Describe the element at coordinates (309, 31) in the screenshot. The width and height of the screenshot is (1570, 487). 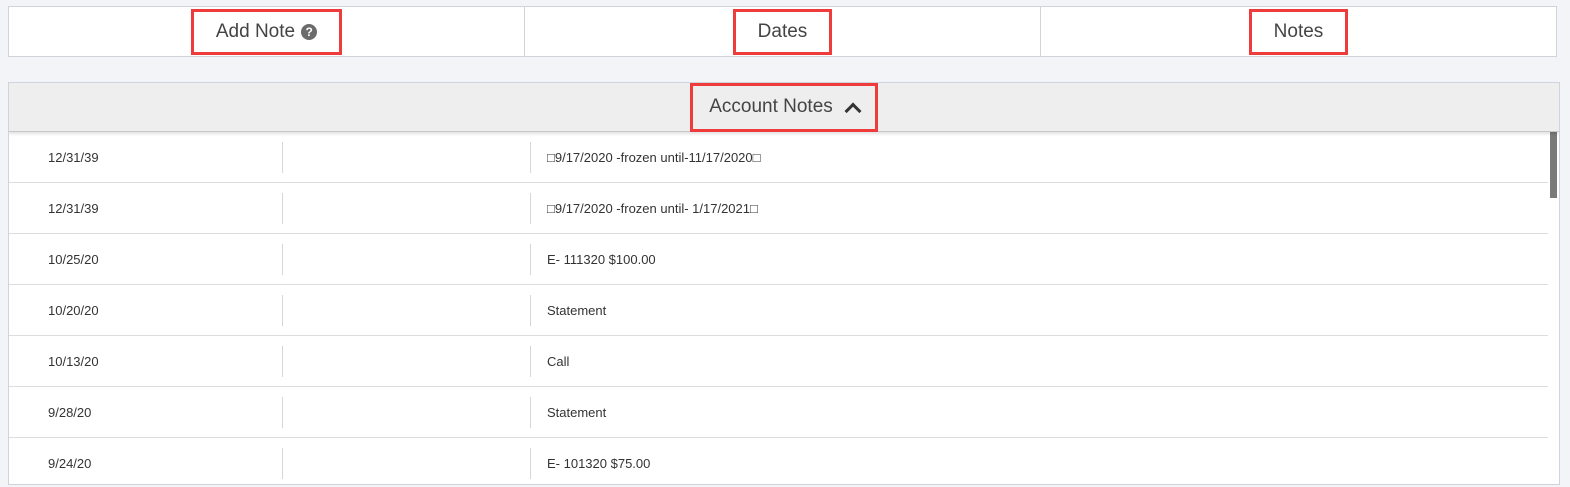
I see `question-circle-icon: ?` at that location.